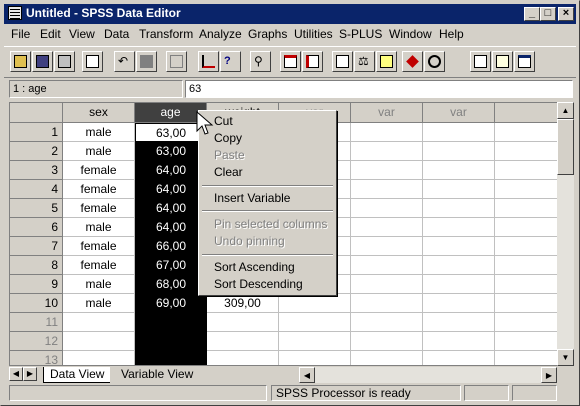 Image resolution: width=580 pixels, height=406 pixels. I want to click on row-header: 11, so click(36, 322).